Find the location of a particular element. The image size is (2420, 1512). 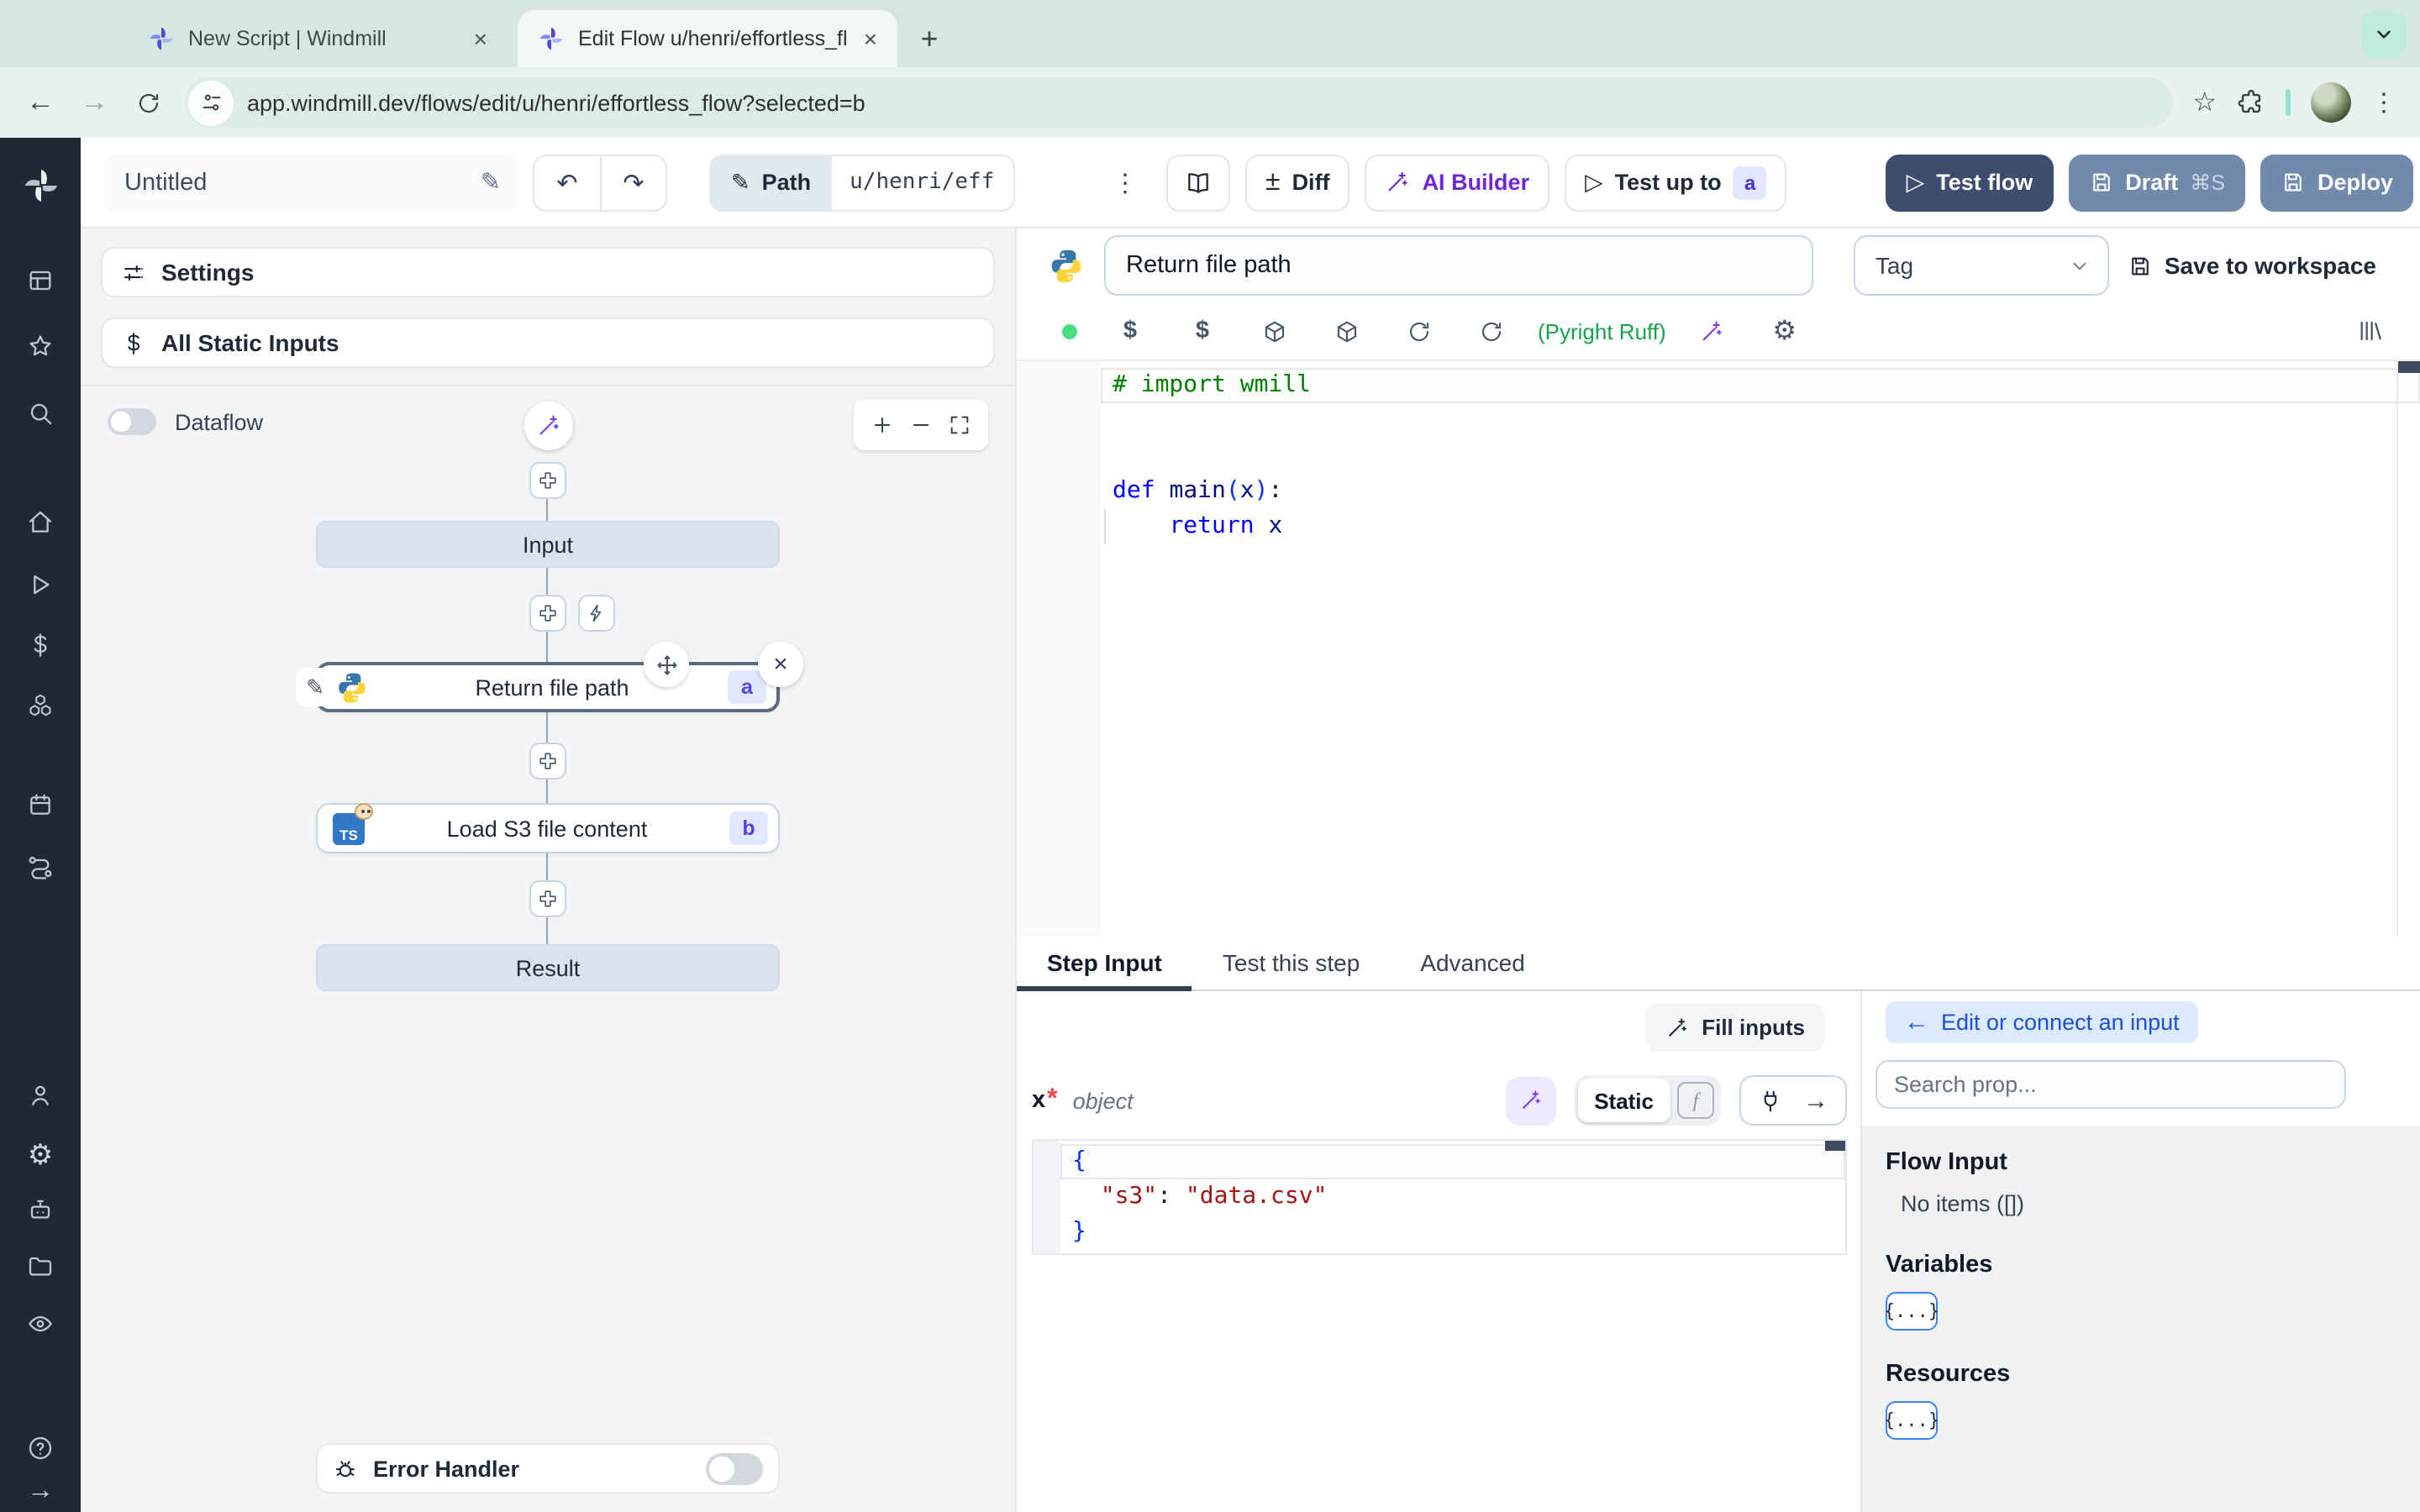

diff-button: ± Diff is located at coordinates (1297, 182).